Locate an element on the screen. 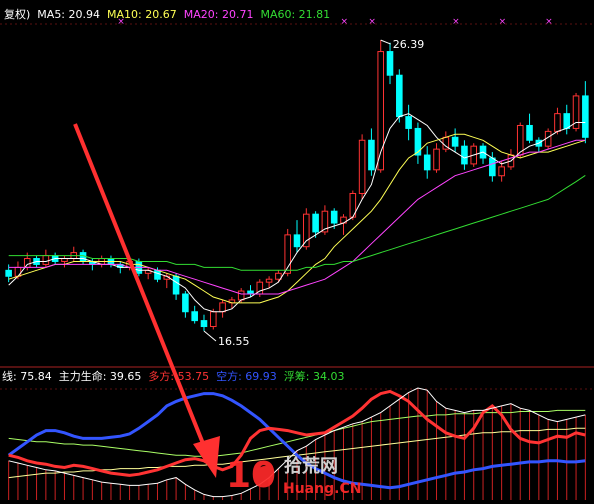 Image resolution: width=594 pixels, height=504 pixels. legend-item: MA60: 21.81 is located at coordinates (295, 14).